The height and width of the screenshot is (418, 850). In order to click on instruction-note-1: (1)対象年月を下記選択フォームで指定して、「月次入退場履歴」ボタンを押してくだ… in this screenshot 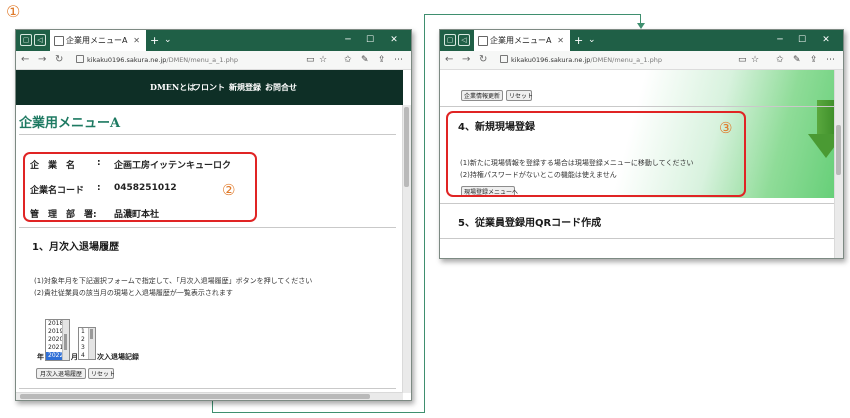, I will do `click(173, 281)`.